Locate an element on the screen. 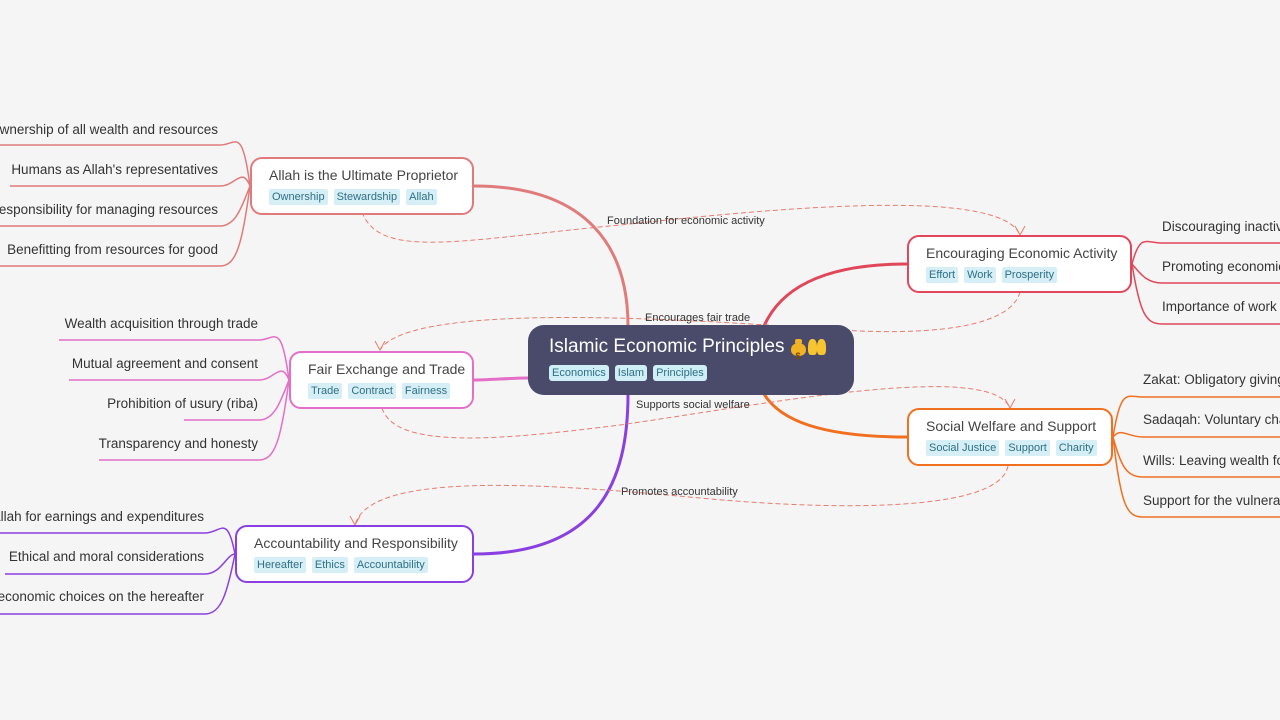 This screenshot has width=1280, height=720. money-bag-icon: $ is located at coordinates (798, 349).